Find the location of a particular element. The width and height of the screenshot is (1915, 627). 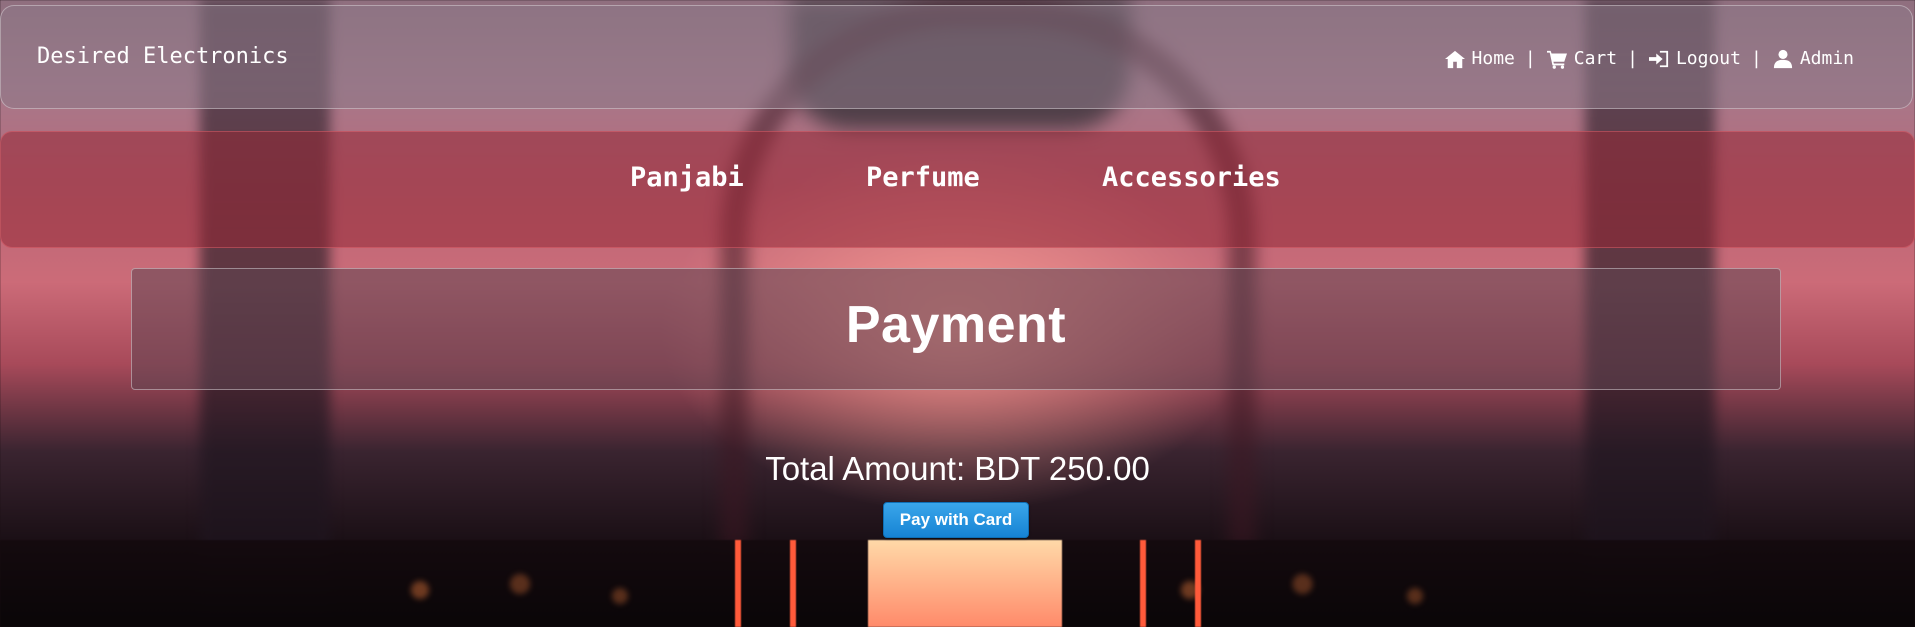

logout-icon is located at coordinates (1658, 58).